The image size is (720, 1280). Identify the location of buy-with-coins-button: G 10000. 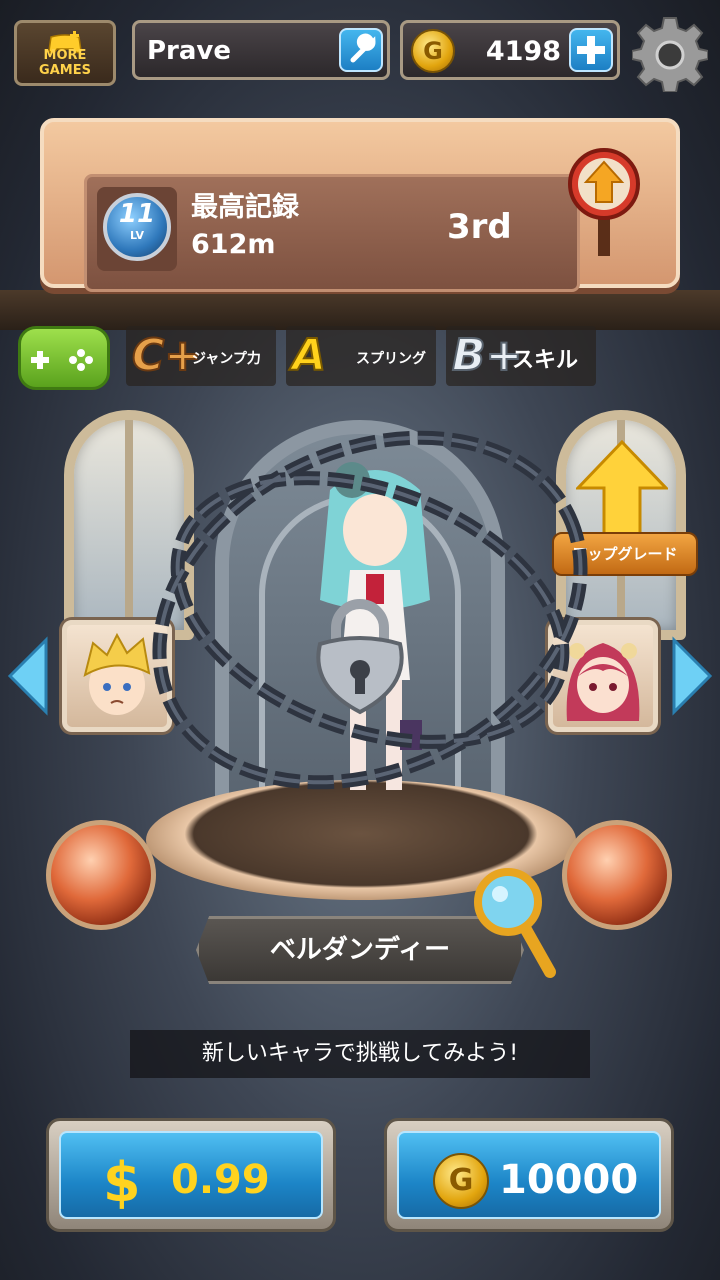
(529, 1175).